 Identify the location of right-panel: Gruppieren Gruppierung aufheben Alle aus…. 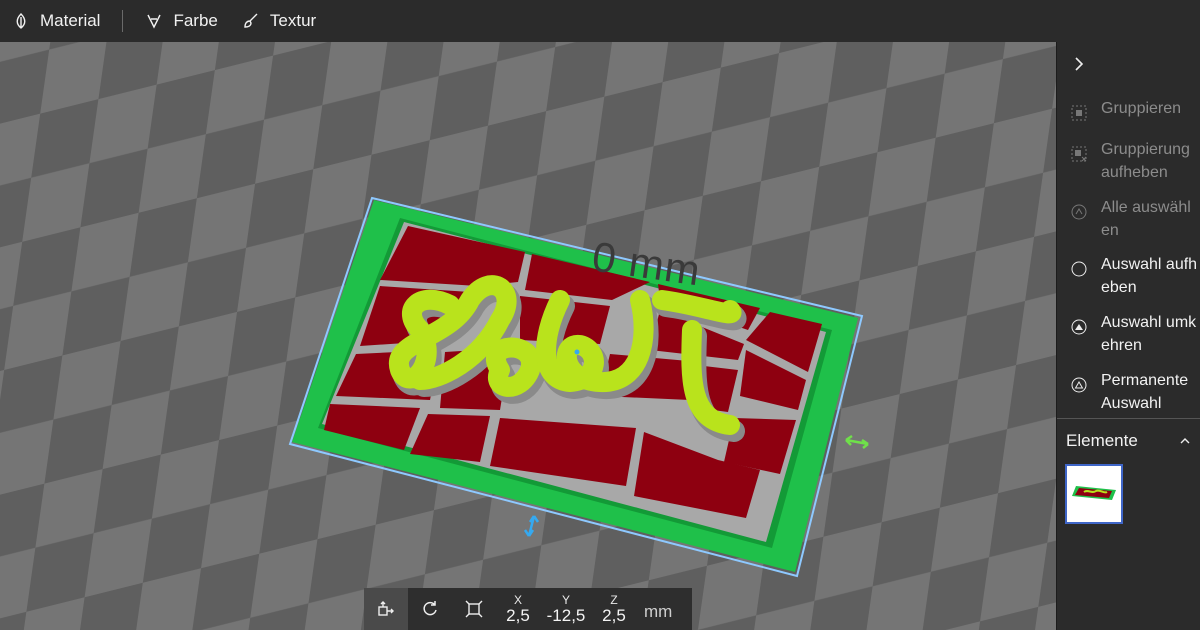
(1128, 336).